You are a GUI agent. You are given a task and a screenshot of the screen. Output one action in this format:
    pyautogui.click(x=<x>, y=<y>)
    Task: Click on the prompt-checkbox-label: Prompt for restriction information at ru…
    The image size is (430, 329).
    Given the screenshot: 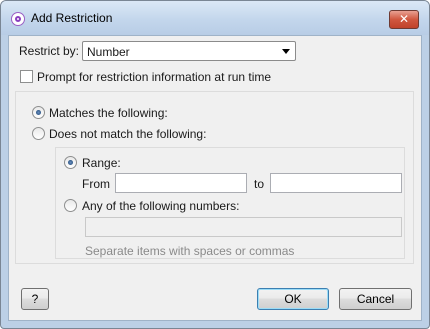 What is the action you would take?
    pyautogui.click(x=154, y=77)
    